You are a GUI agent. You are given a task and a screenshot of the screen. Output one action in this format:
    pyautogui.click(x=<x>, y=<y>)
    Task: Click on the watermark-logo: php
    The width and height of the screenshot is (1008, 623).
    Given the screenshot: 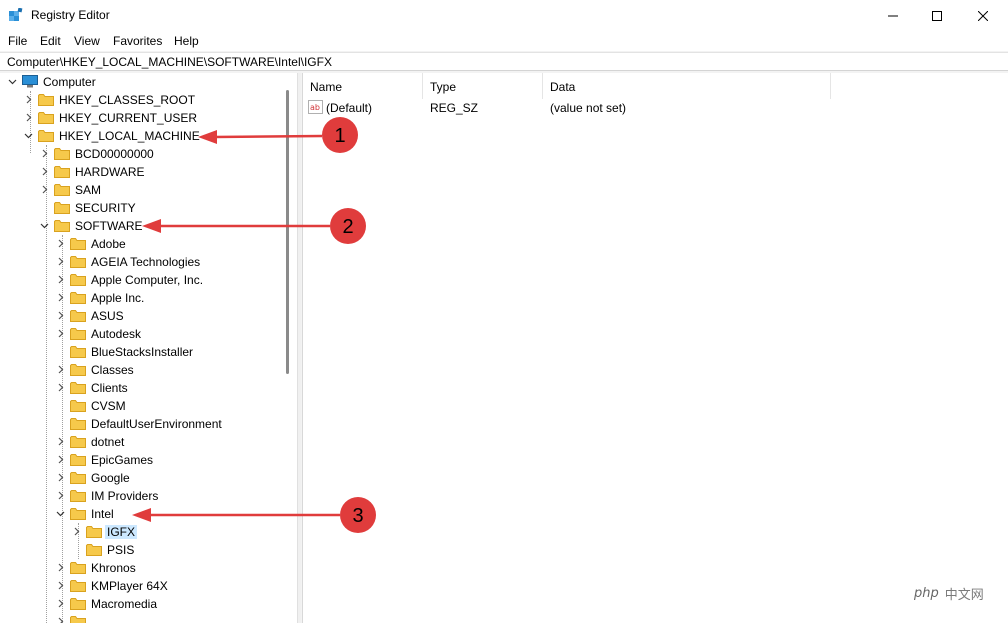 What is the action you would take?
    pyautogui.click(x=926, y=593)
    